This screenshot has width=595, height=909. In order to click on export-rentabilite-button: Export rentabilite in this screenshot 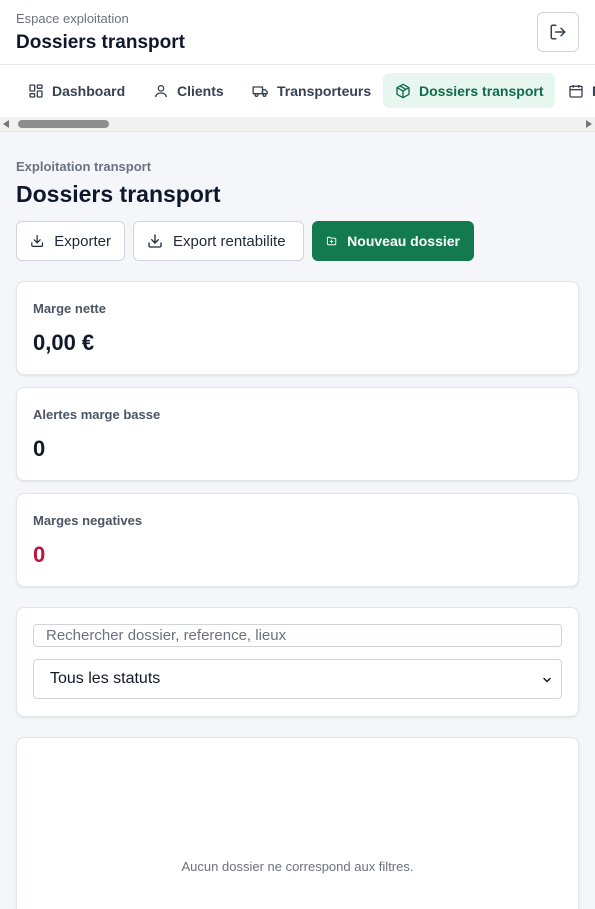, I will do `click(218, 241)`.